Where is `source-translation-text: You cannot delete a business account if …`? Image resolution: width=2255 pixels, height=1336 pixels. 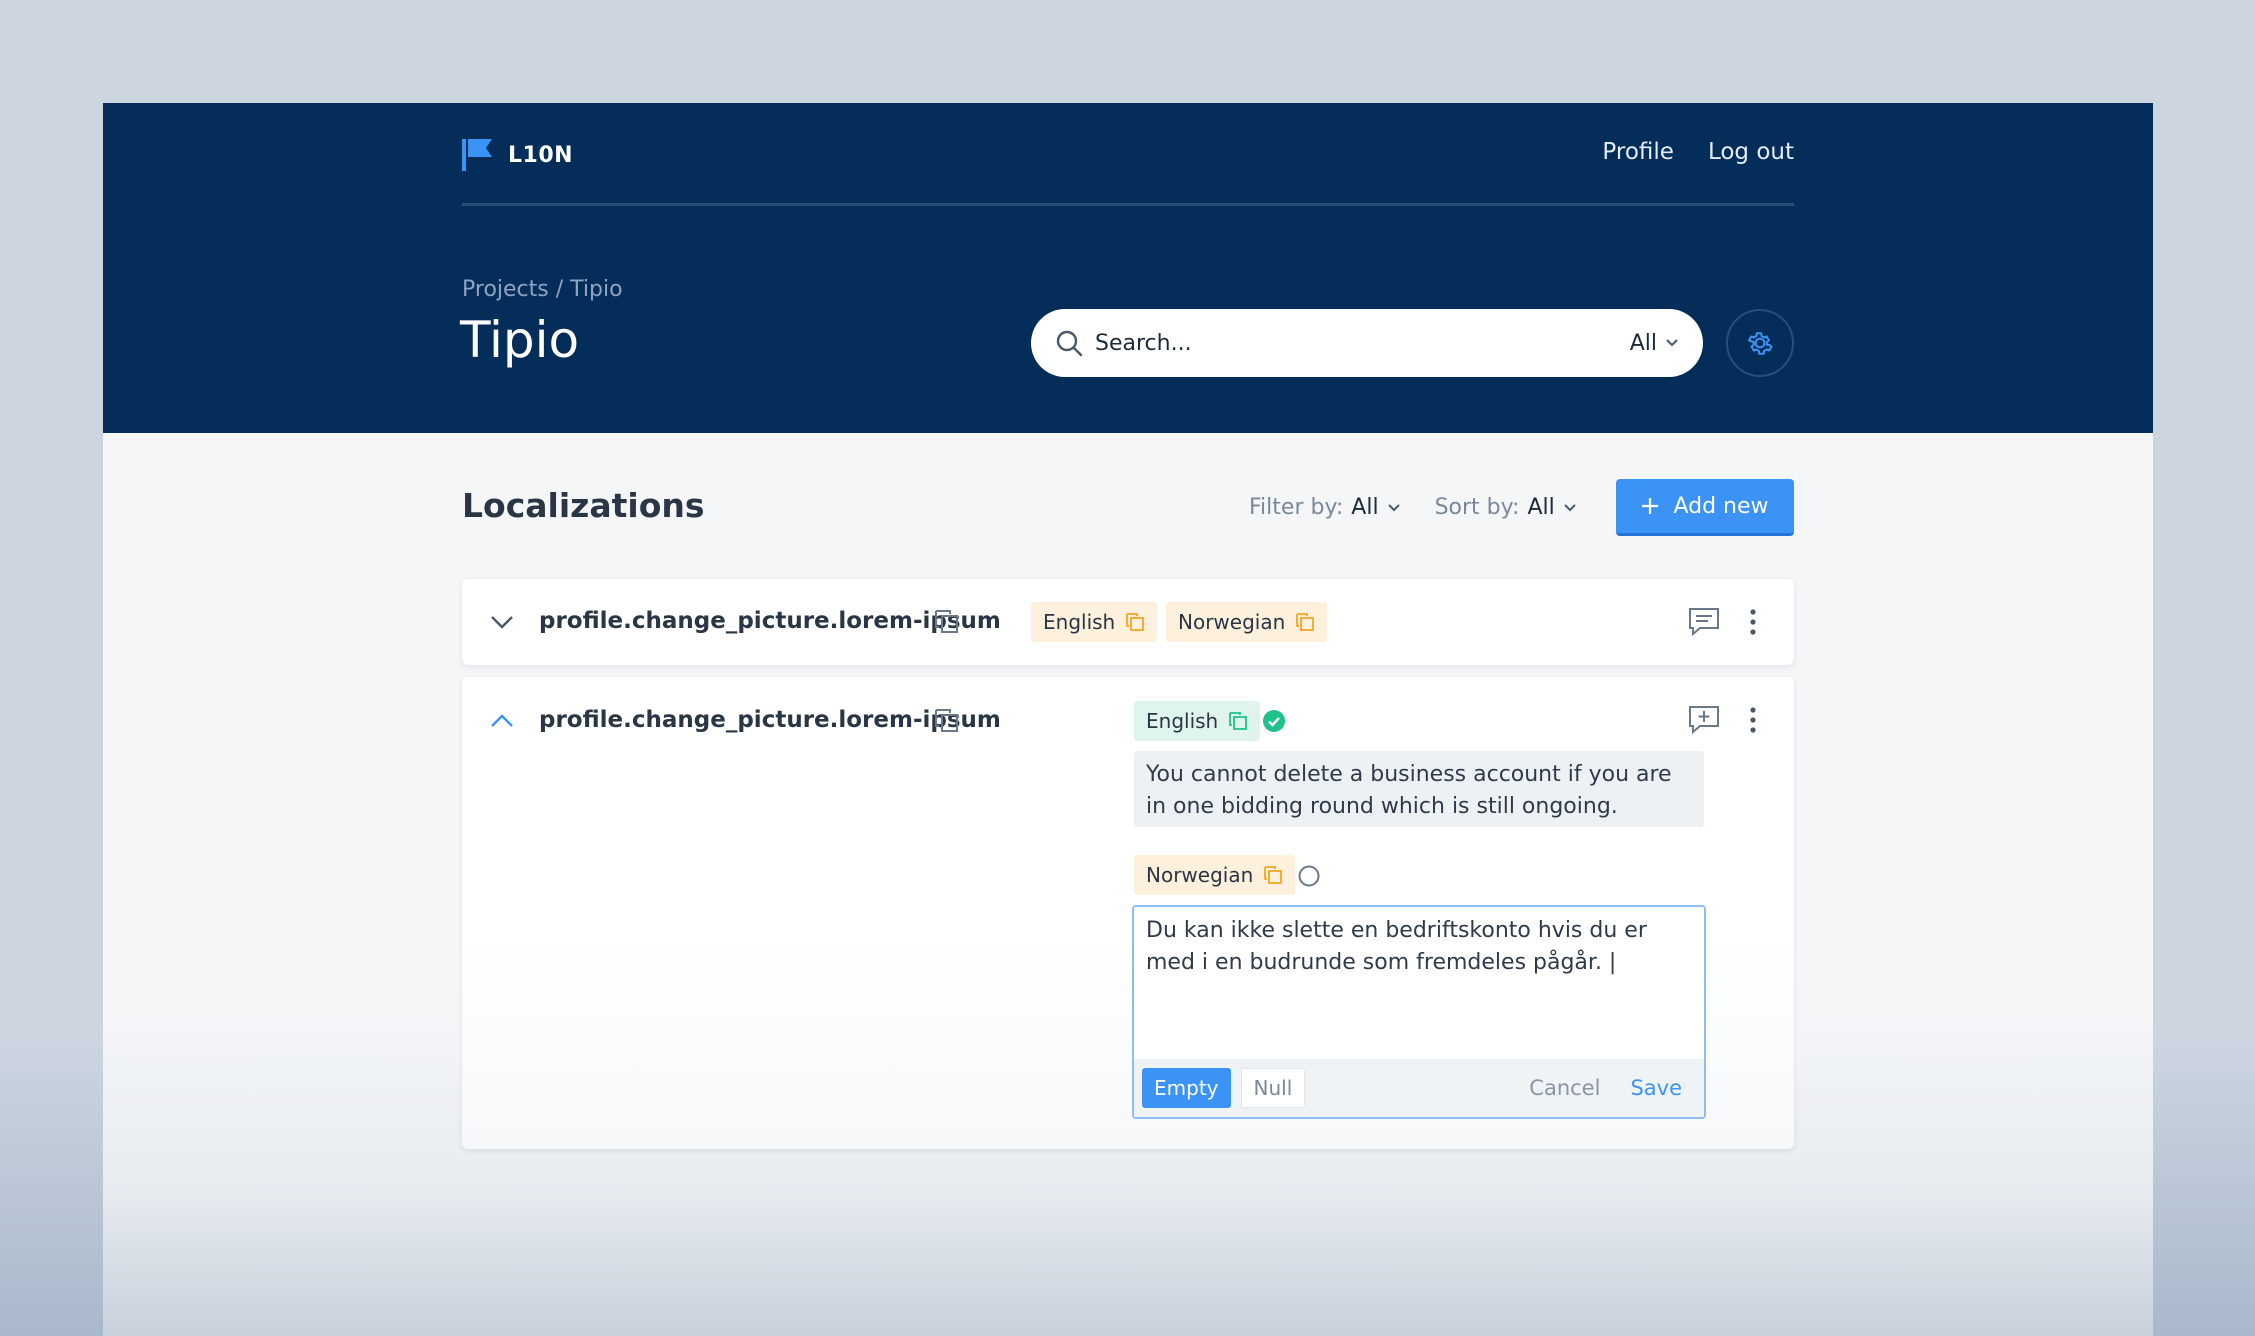 source-translation-text: You cannot delete a business account if … is located at coordinates (1419, 789).